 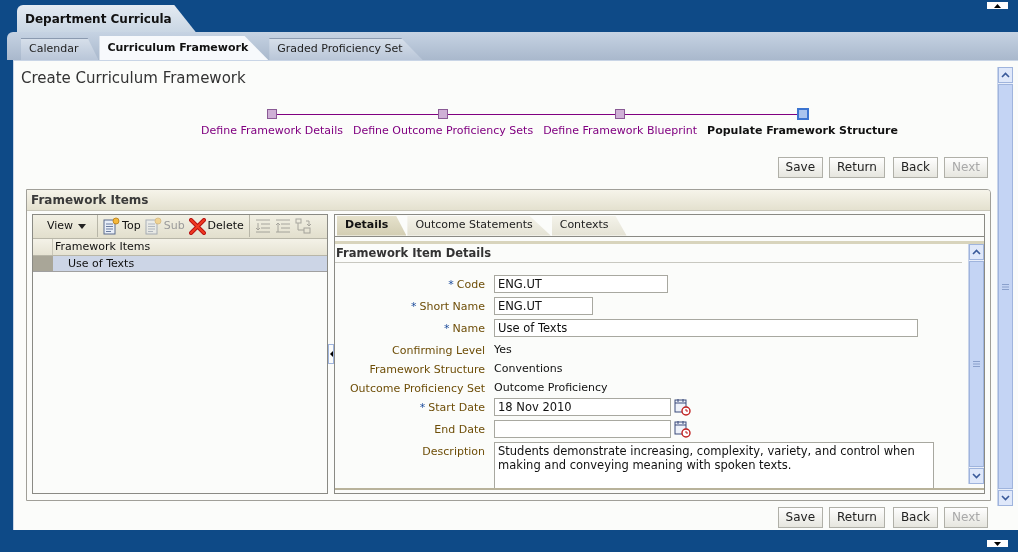 What do you see at coordinates (216, 226) in the screenshot?
I see `toolbar-button: Delete` at bounding box center [216, 226].